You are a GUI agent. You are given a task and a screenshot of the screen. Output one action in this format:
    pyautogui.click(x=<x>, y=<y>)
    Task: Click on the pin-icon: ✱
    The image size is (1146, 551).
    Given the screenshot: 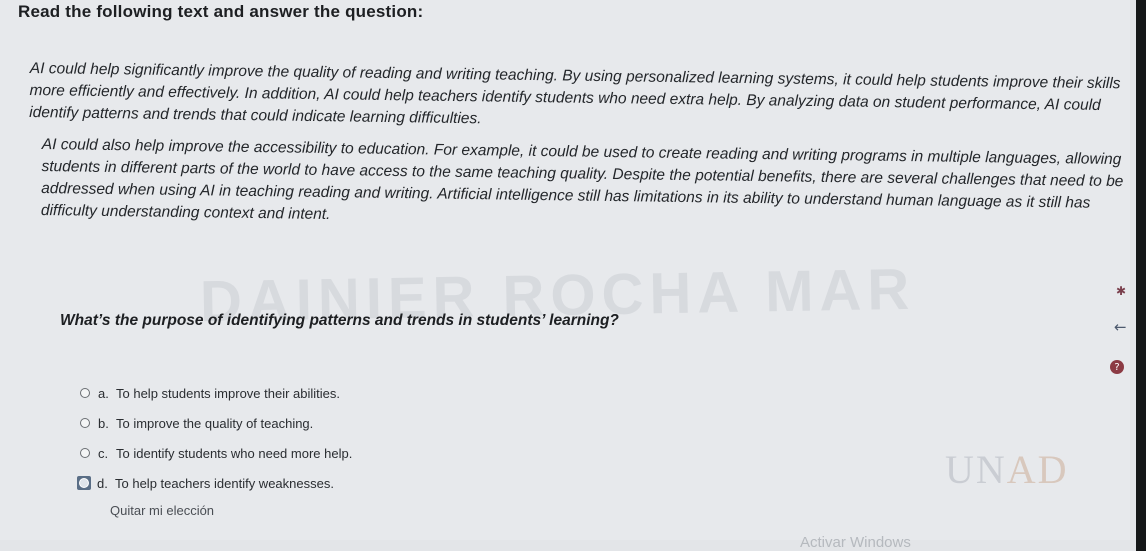 What is the action you would take?
    pyautogui.click(x=1121, y=291)
    